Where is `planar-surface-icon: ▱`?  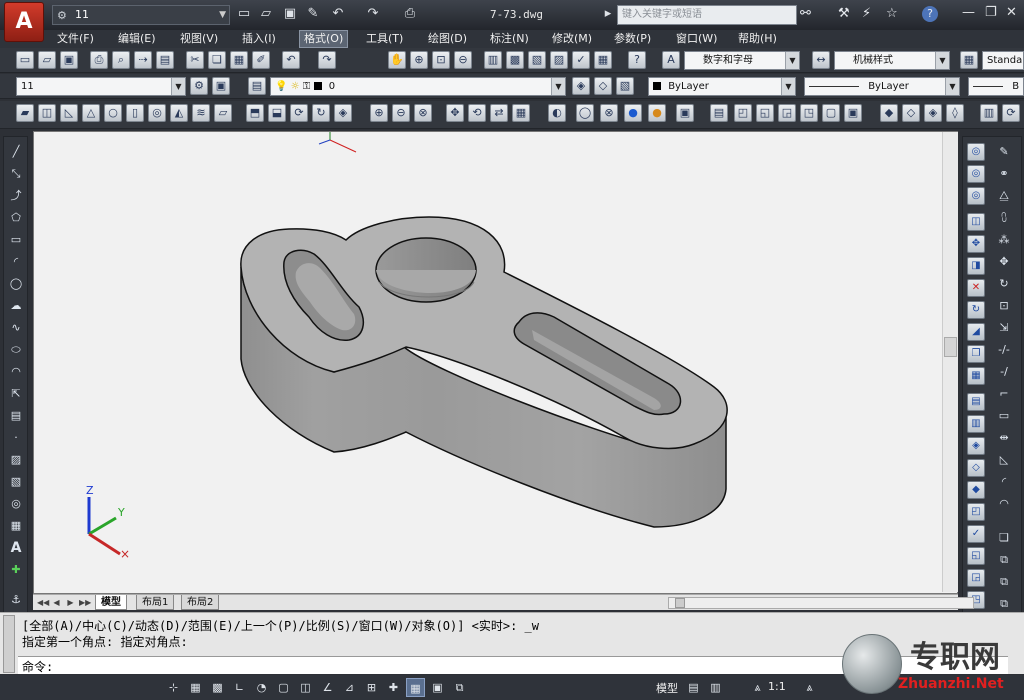
planar-surface-icon: ▱ is located at coordinates (223, 113).